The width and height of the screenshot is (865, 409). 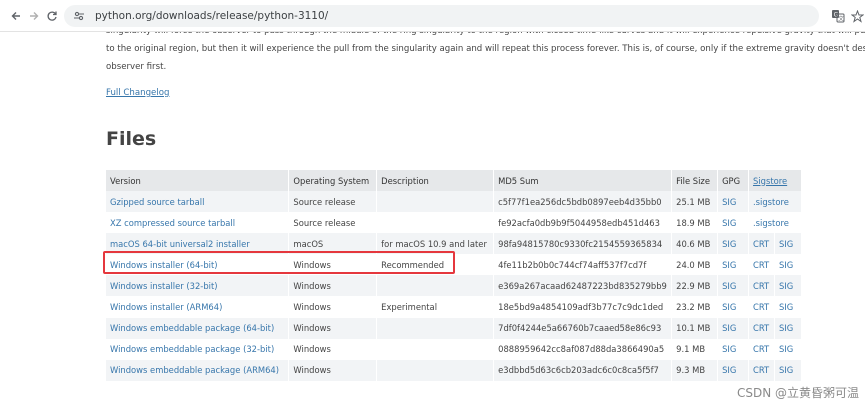 I want to click on description-text: Recommended, so click(x=413, y=264).